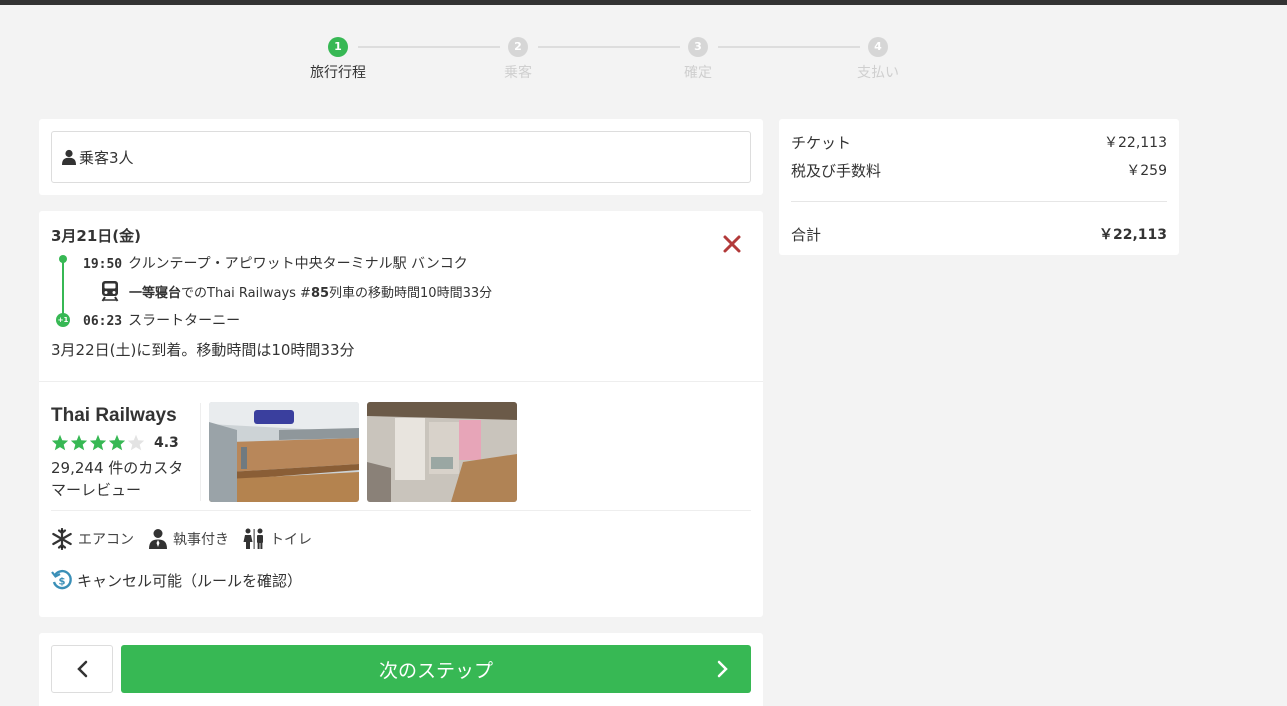 The height and width of the screenshot is (706, 1287). I want to click on attendant-icon, so click(158, 539).